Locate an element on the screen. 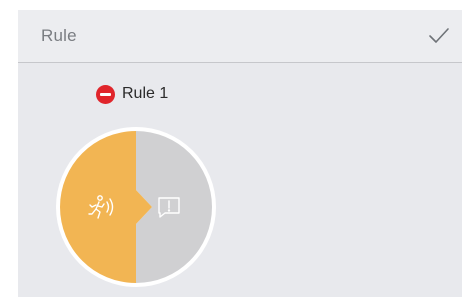 The height and width of the screenshot is (297, 462). checkmark-icon is located at coordinates (439, 36).